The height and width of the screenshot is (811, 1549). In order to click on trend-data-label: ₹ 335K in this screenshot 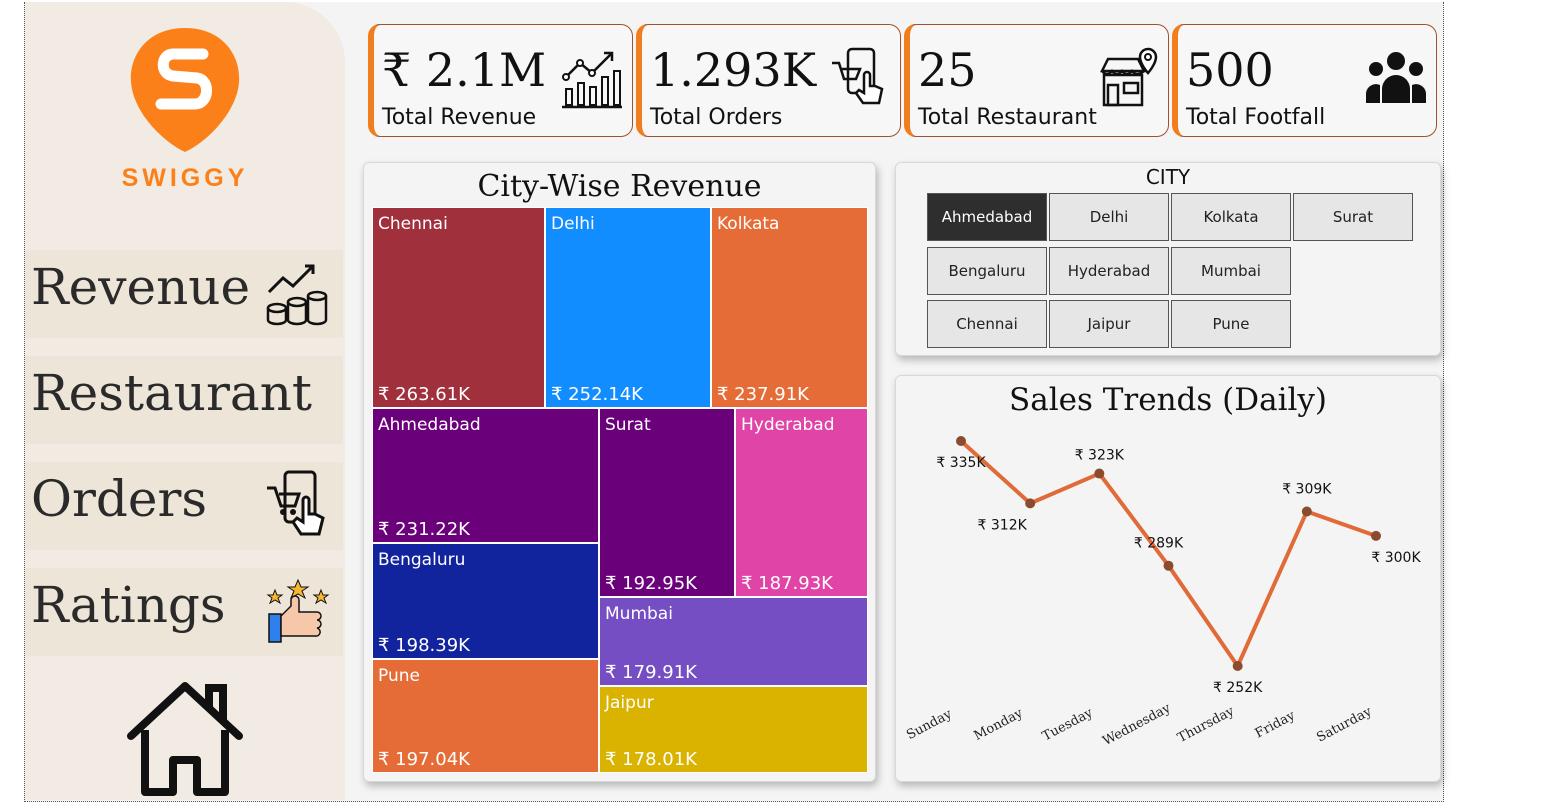, I will do `click(961, 463)`.